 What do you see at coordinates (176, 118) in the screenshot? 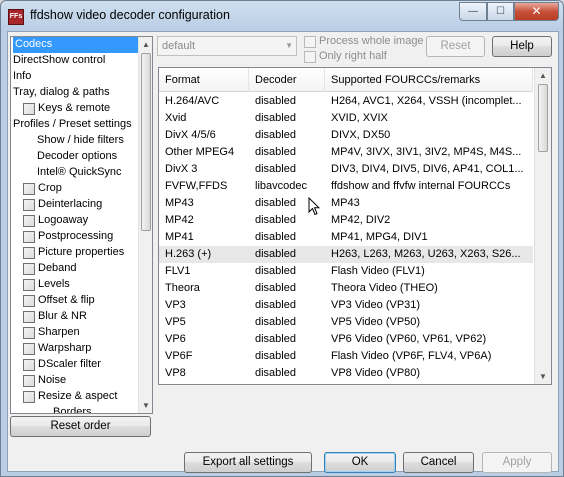
I see `codec-format-cell: Xvid` at bounding box center [176, 118].